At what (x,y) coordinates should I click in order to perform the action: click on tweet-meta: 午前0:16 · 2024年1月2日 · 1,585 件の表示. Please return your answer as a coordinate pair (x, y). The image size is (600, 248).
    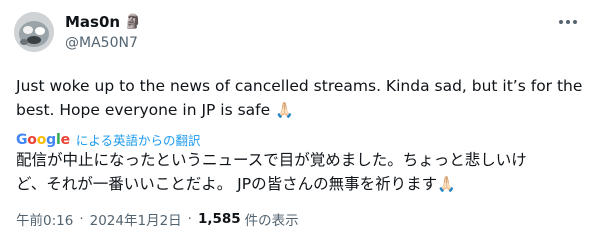
    Looking at the image, I should click on (157, 219).